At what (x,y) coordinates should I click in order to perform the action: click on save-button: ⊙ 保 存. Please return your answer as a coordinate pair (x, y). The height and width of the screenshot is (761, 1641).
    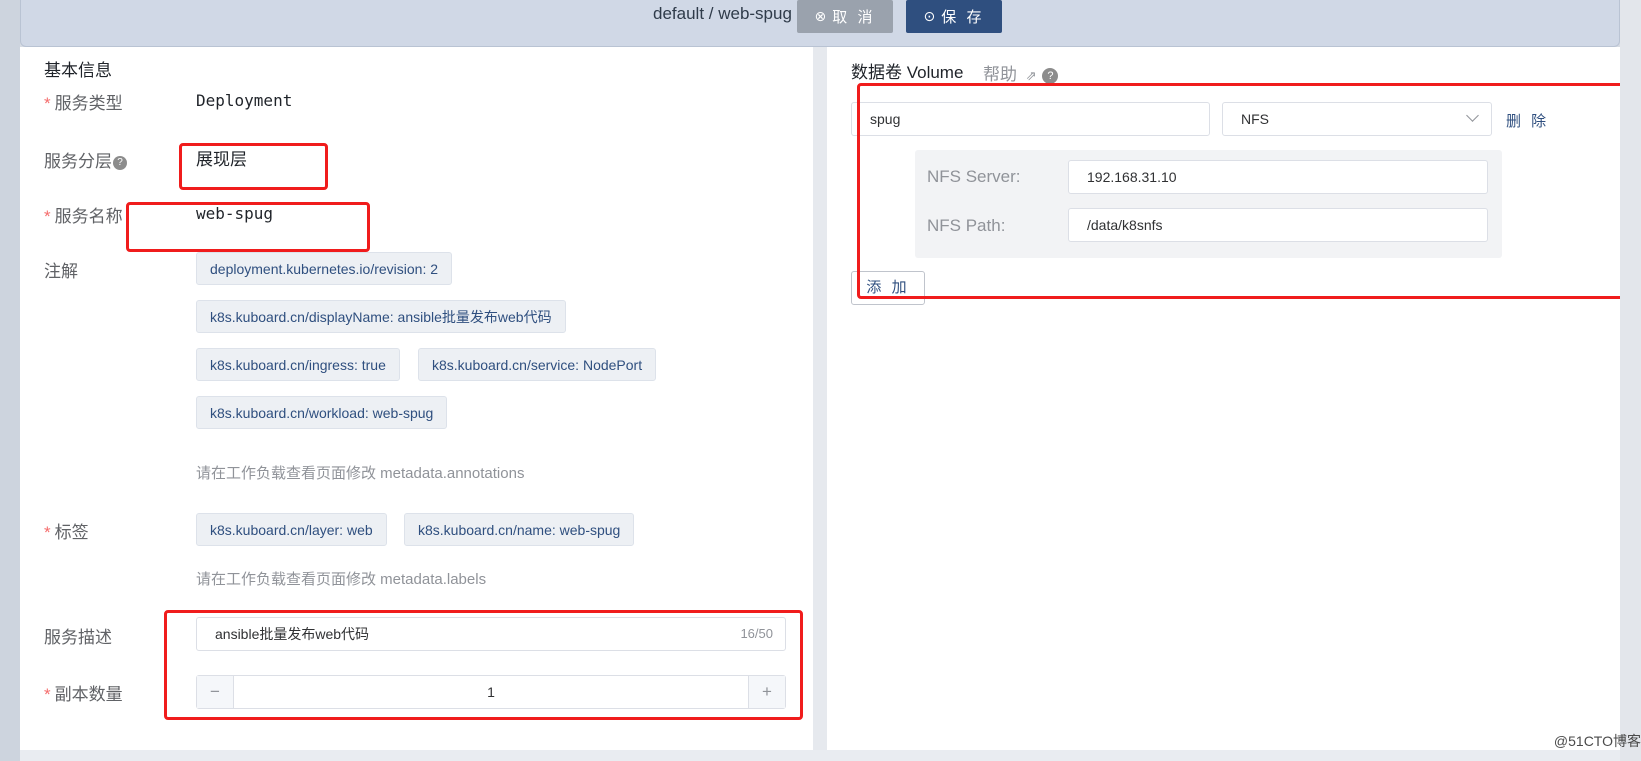
    Looking at the image, I should click on (954, 16).